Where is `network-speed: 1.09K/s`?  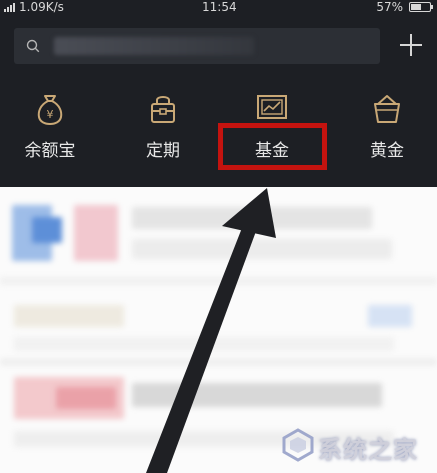 network-speed: 1.09K/s is located at coordinates (41, 7).